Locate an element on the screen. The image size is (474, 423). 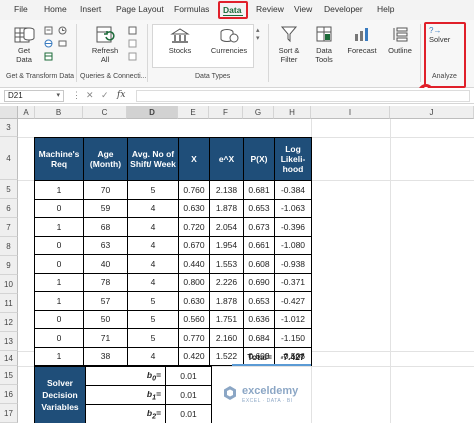
column-header-f: F is located at coordinates (226, 112).